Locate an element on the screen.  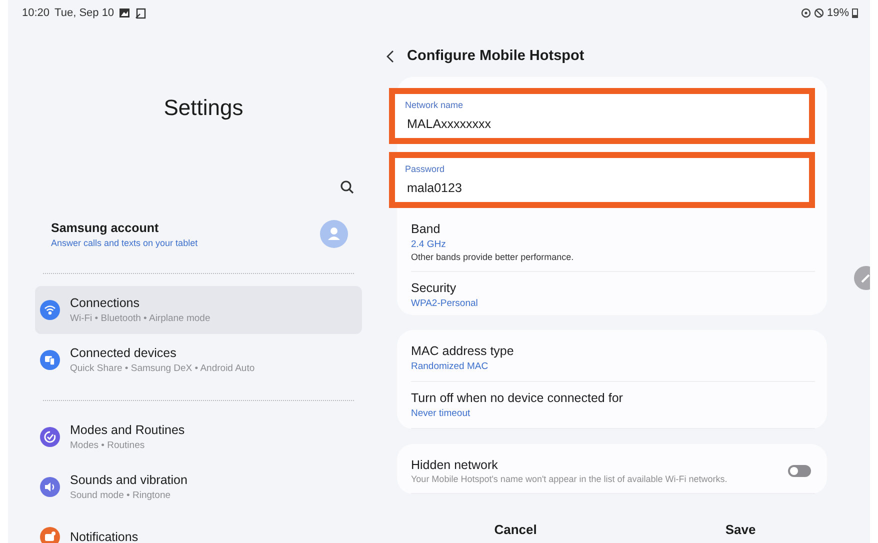
settings-item: Notifications is located at coordinates (198, 528).